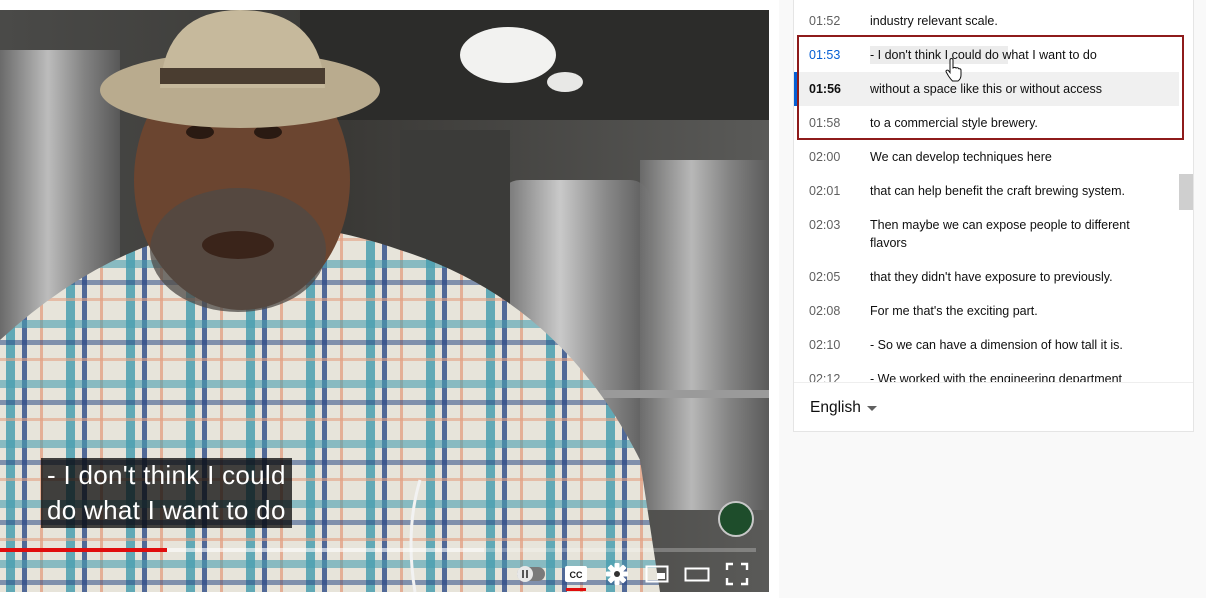 The image size is (1206, 598). What do you see at coordinates (954, 311) in the screenshot?
I see `segment-text: For me that's the exciting part.` at bounding box center [954, 311].